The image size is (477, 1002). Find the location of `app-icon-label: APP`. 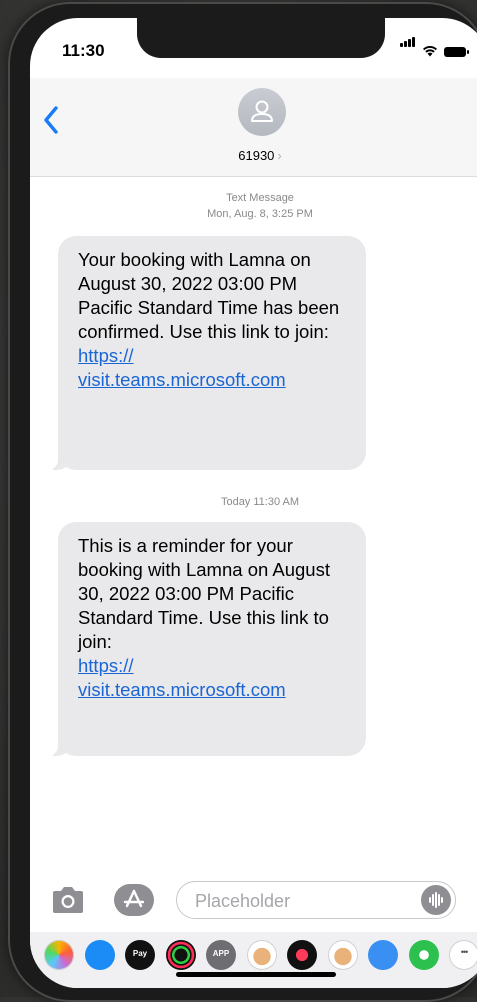

app-icon-label: APP is located at coordinates (221, 953).